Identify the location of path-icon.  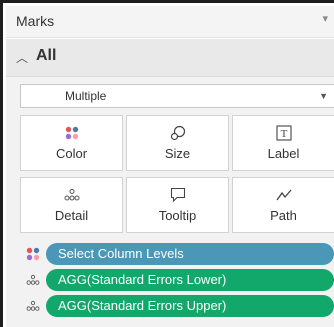
(283, 195).